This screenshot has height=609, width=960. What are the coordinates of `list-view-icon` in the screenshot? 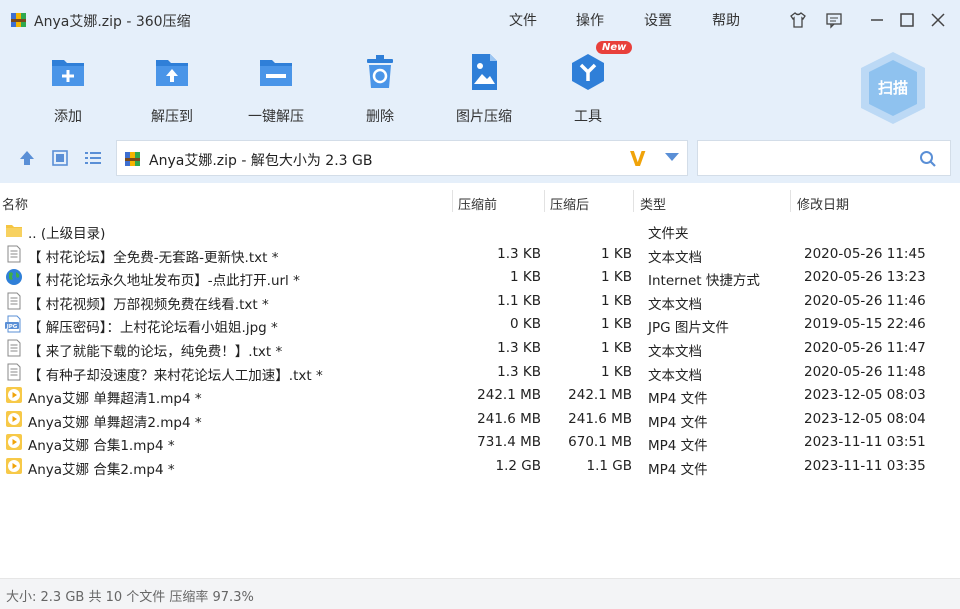 It's located at (93, 158).